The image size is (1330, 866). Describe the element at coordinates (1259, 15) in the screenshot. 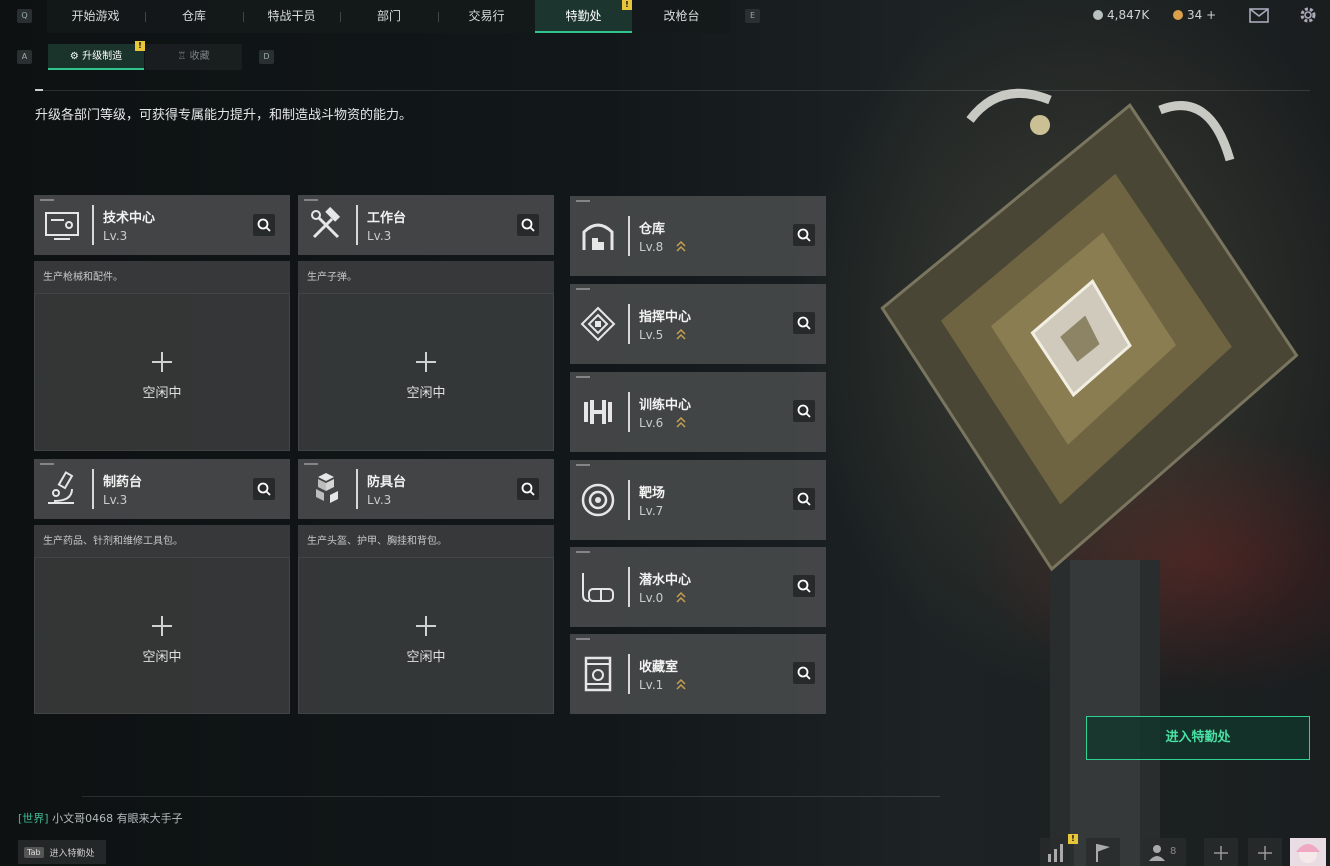

I see `mail-icon` at that location.